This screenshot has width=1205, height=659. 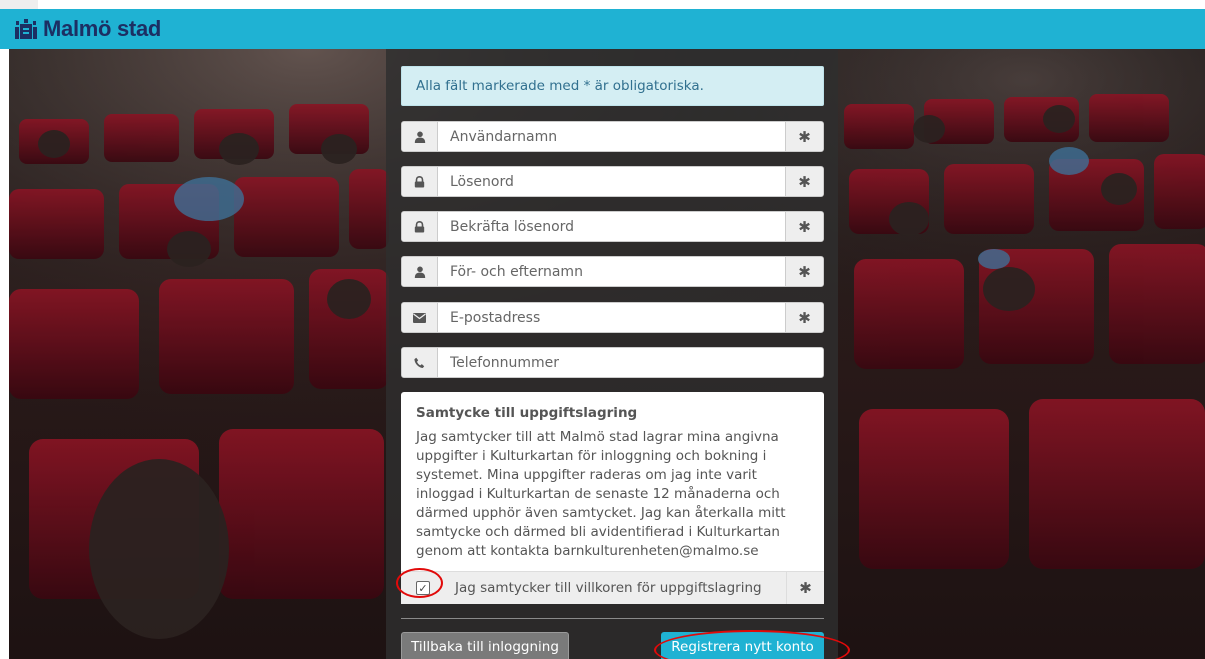 I want to click on phone-input, so click(x=630, y=362).